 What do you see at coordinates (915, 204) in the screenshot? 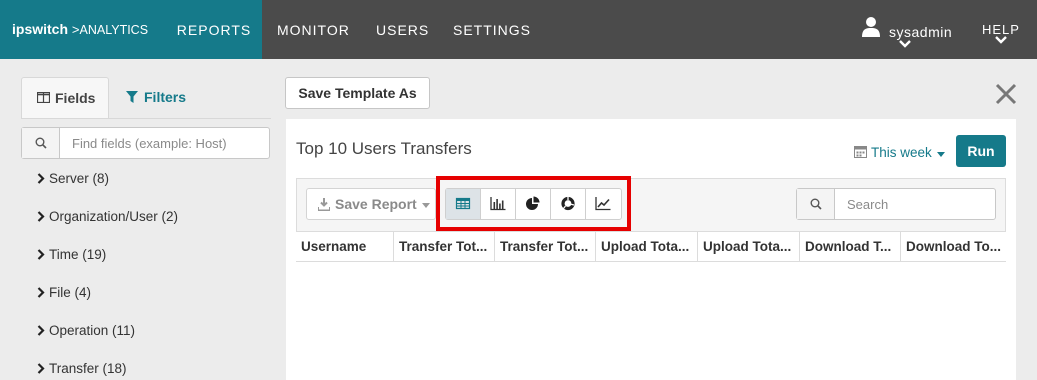
I see `table-search-input` at bounding box center [915, 204].